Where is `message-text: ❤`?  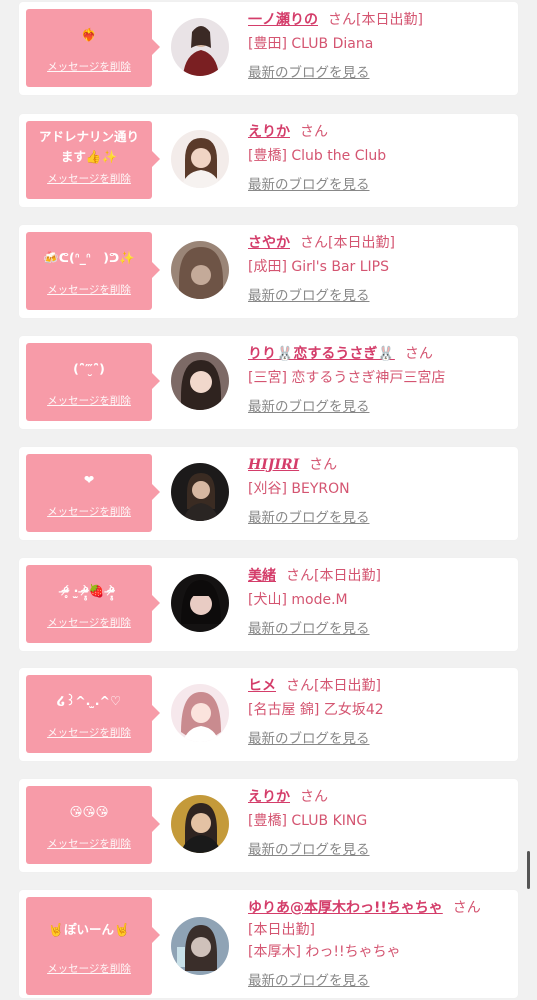 message-text: ❤ is located at coordinates (89, 479).